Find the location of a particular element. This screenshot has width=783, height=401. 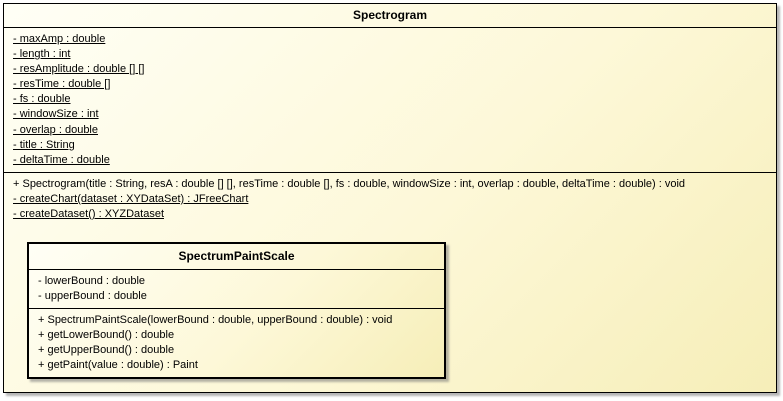

operation-row: + getLowerBound() : double is located at coordinates (106, 335).